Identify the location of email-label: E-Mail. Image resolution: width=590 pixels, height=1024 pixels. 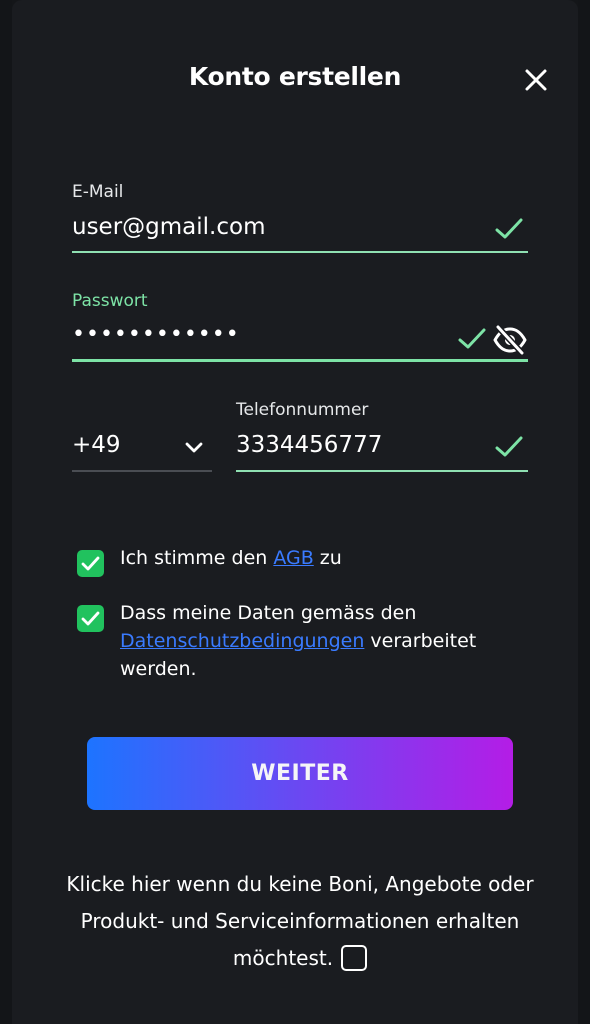
(98, 192).